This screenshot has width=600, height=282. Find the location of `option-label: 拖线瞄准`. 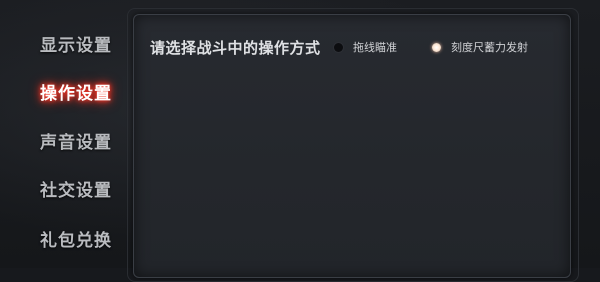

option-label: 拖线瞄准 is located at coordinates (375, 47).